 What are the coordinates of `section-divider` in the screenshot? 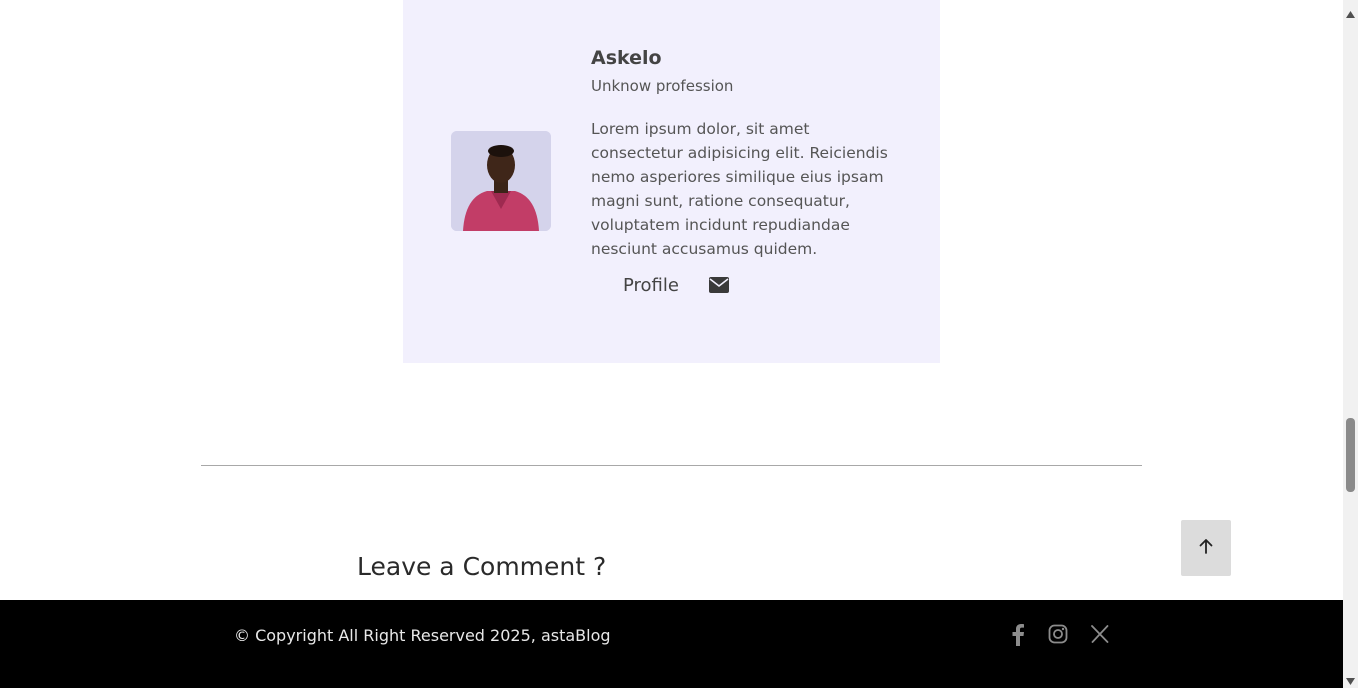 It's located at (671, 465).